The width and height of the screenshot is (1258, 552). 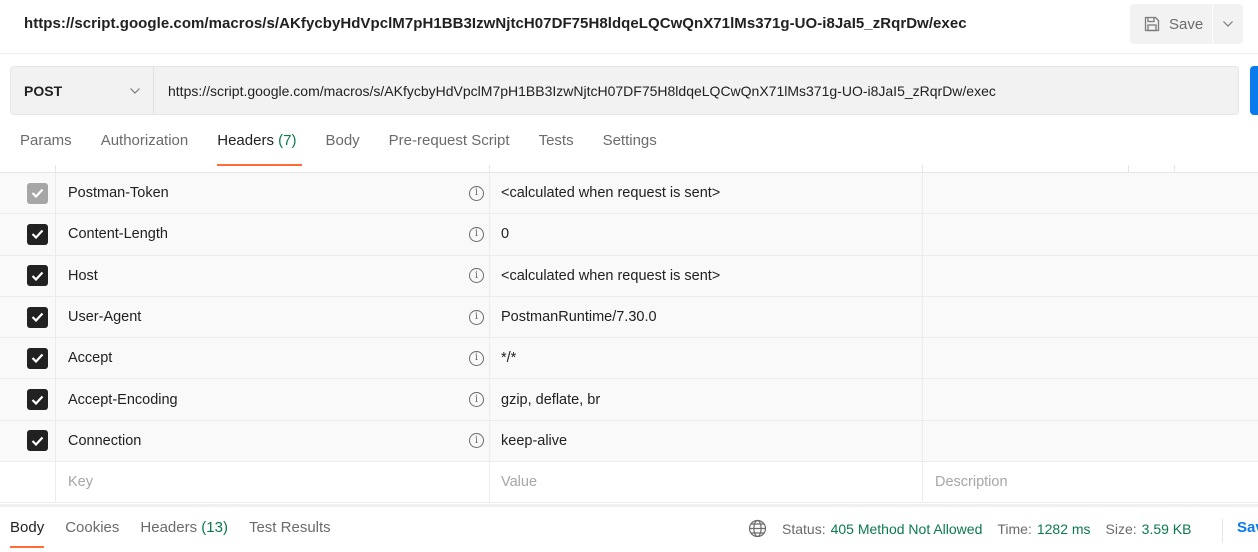 I want to click on key-cell: Accept i, so click(x=273, y=358).